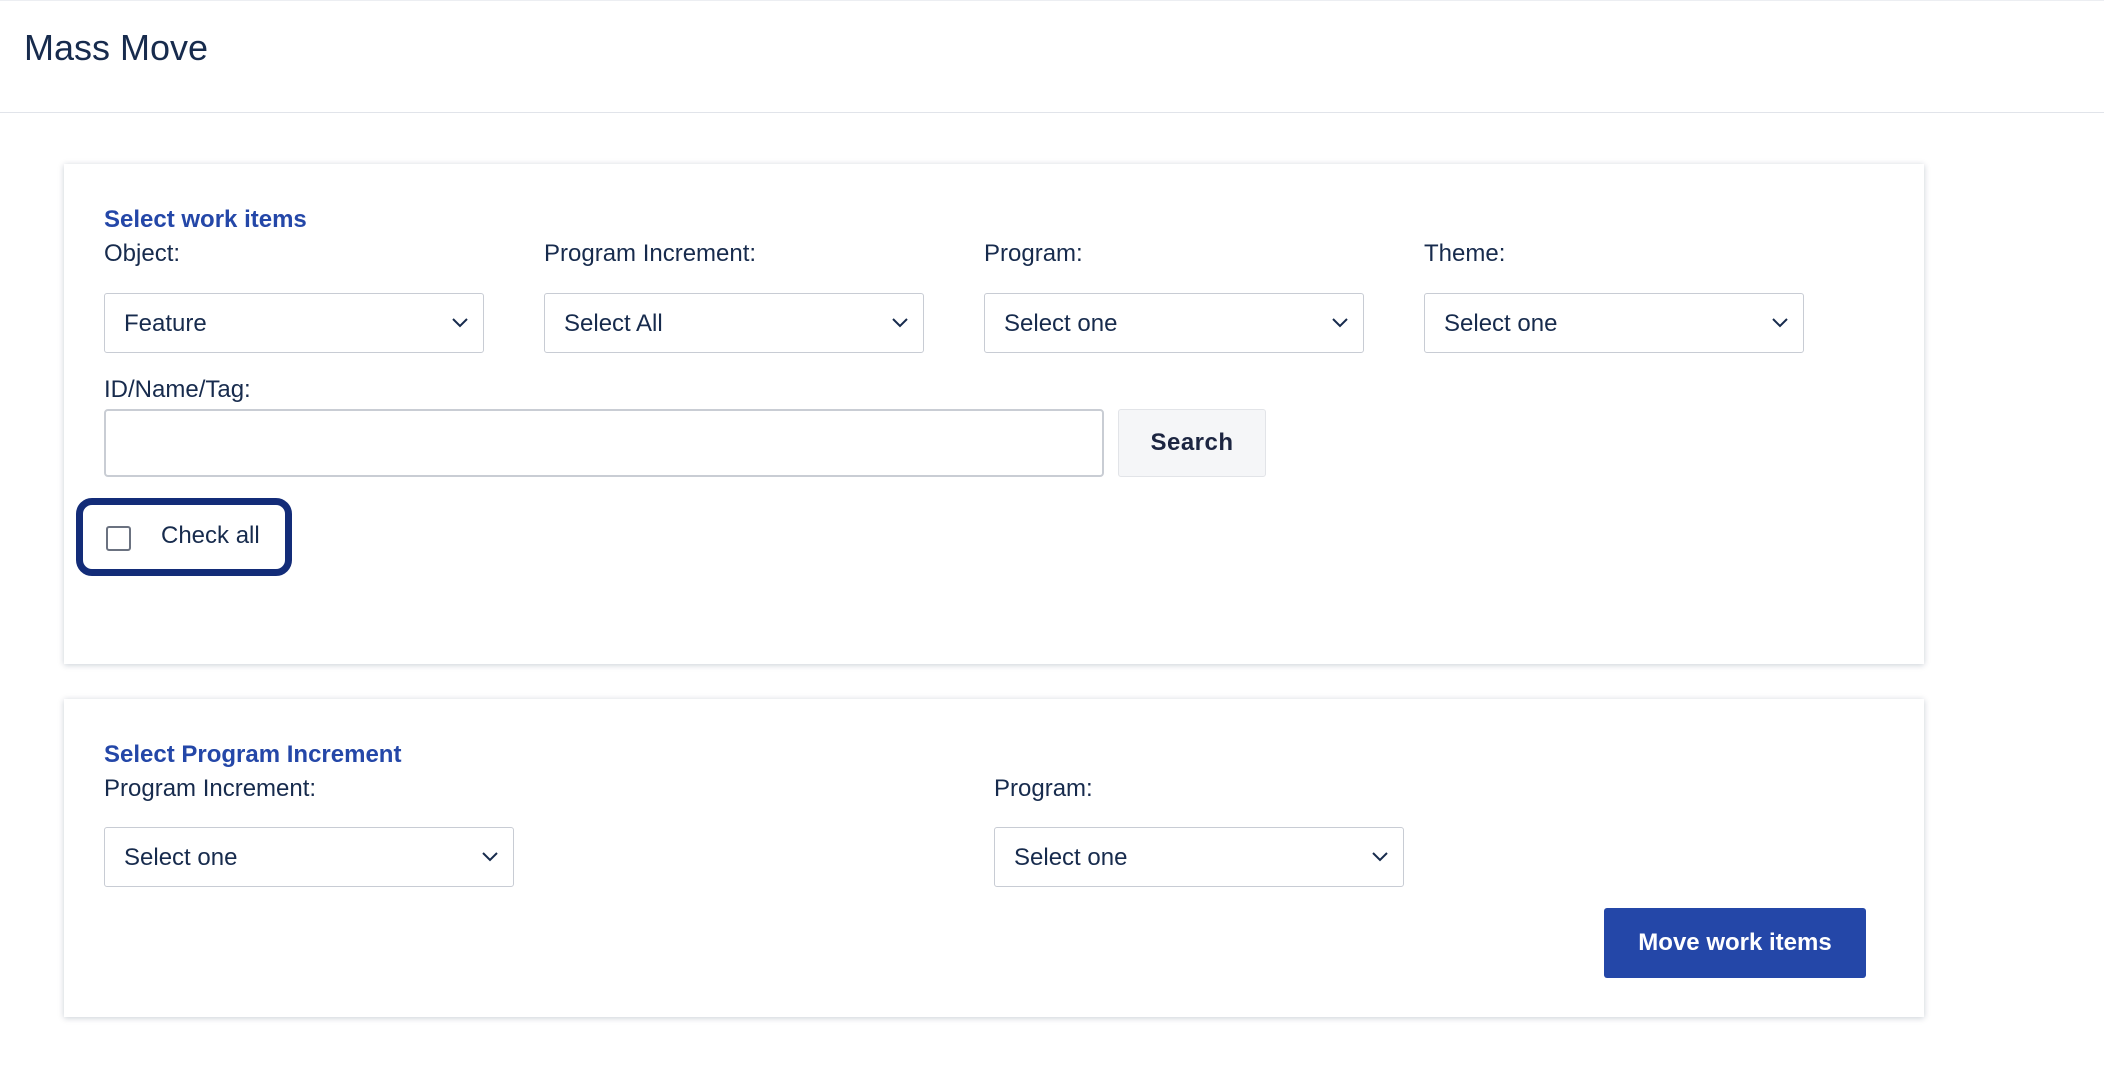 This screenshot has height=1086, width=2104. I want to click on program-select: Select one, so click(1174, 323).